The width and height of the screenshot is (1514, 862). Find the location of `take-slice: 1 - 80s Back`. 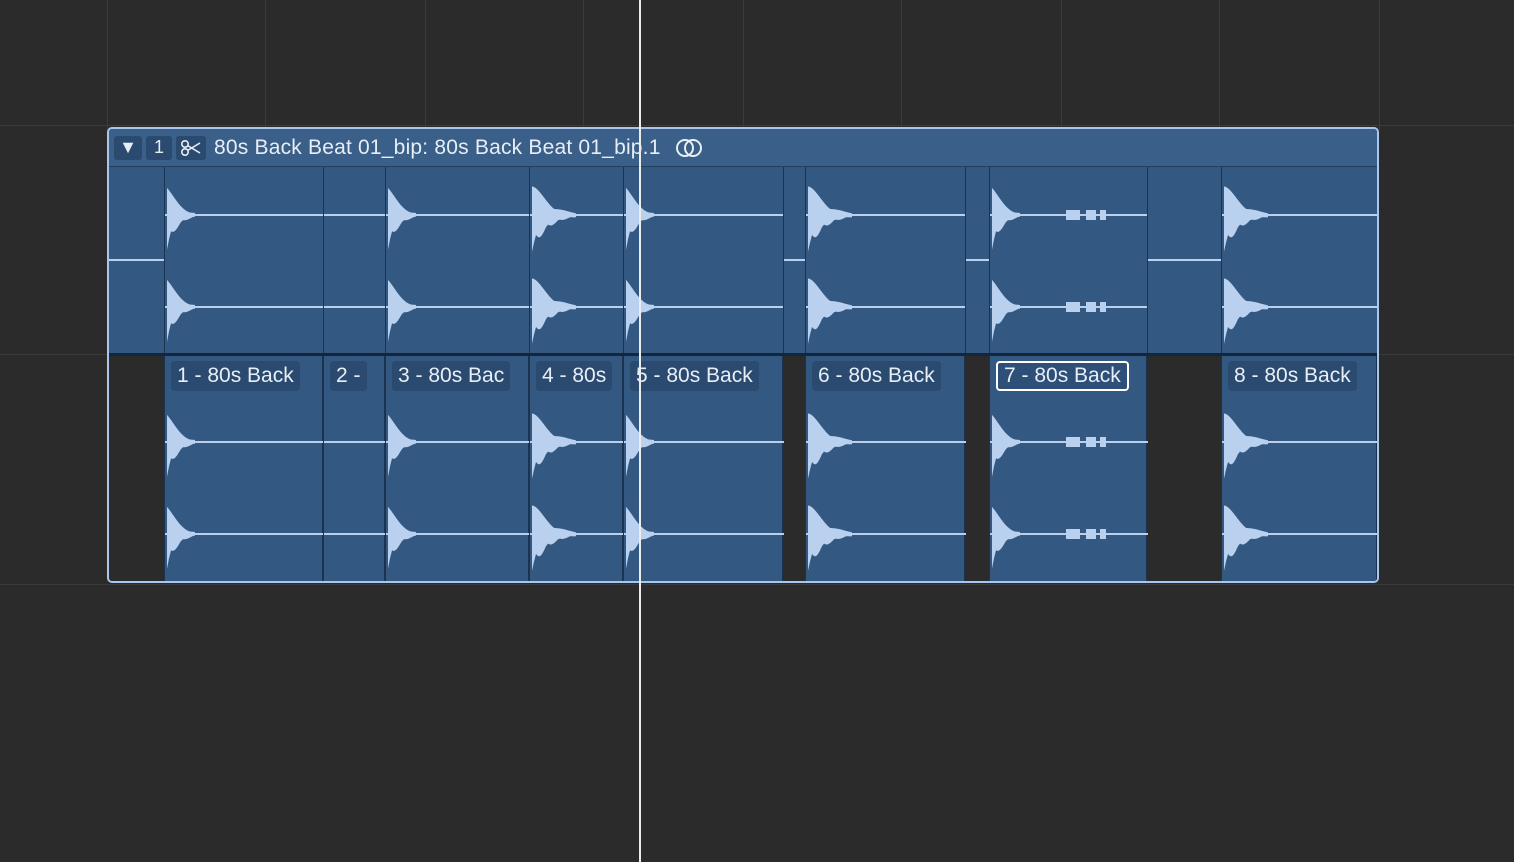

take-slice: 1 - 80s Back is located at coordinates (244, 468).